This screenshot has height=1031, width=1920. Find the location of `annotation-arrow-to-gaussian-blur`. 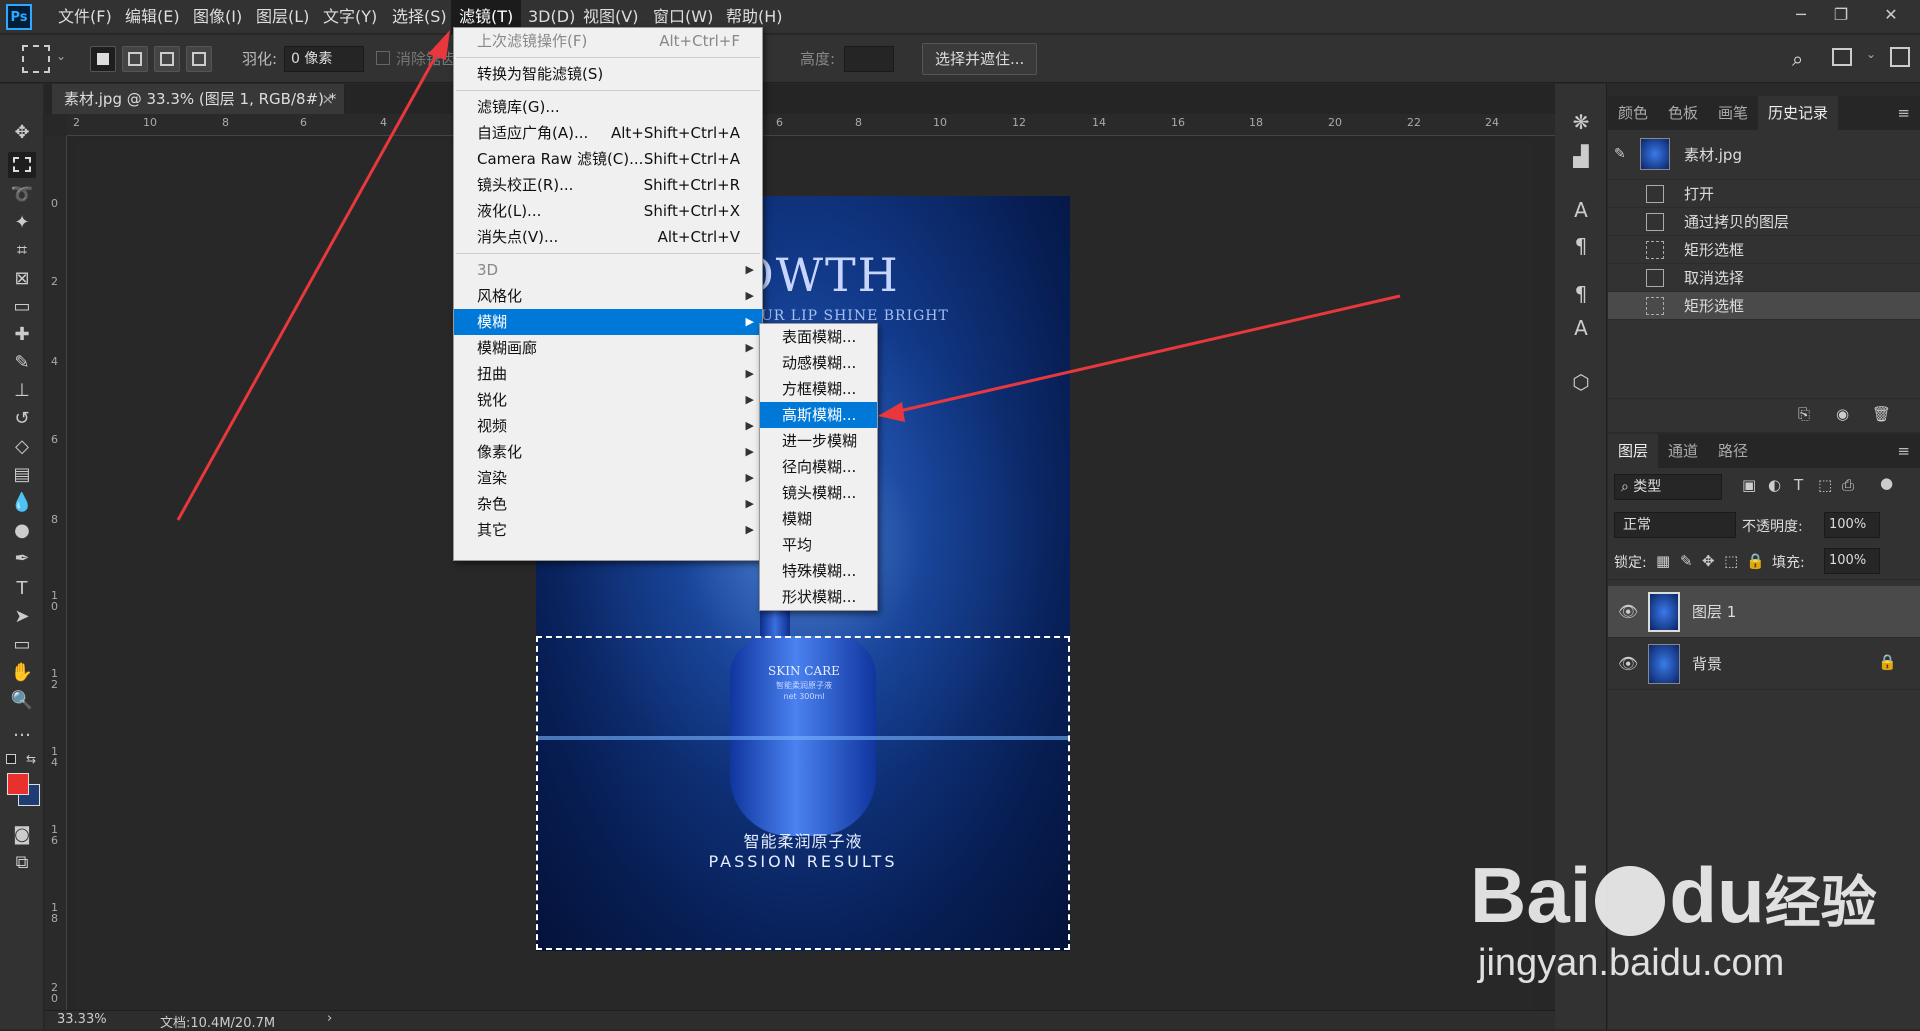

annotation-arrow-to-gaussian-blur is located at coordinates (1147, 354).